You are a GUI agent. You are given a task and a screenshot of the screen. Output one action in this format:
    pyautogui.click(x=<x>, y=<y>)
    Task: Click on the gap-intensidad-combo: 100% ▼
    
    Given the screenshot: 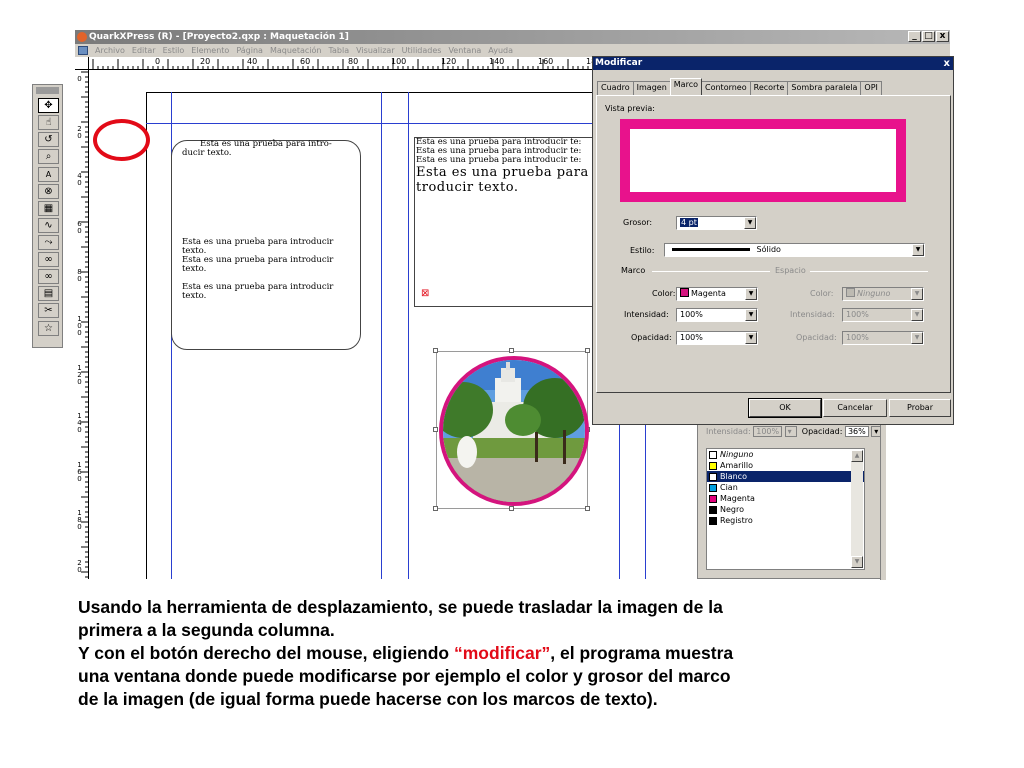 What is the action you would take?
    pyautogui.click(x=883, y=315)
    